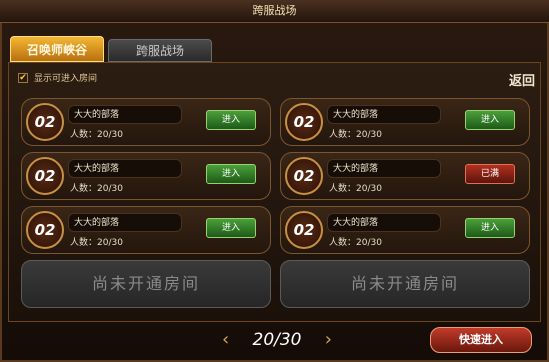  Describe the element at coordinates (522, 79) in the screenshot. I see `back-button: 返回` at that location.